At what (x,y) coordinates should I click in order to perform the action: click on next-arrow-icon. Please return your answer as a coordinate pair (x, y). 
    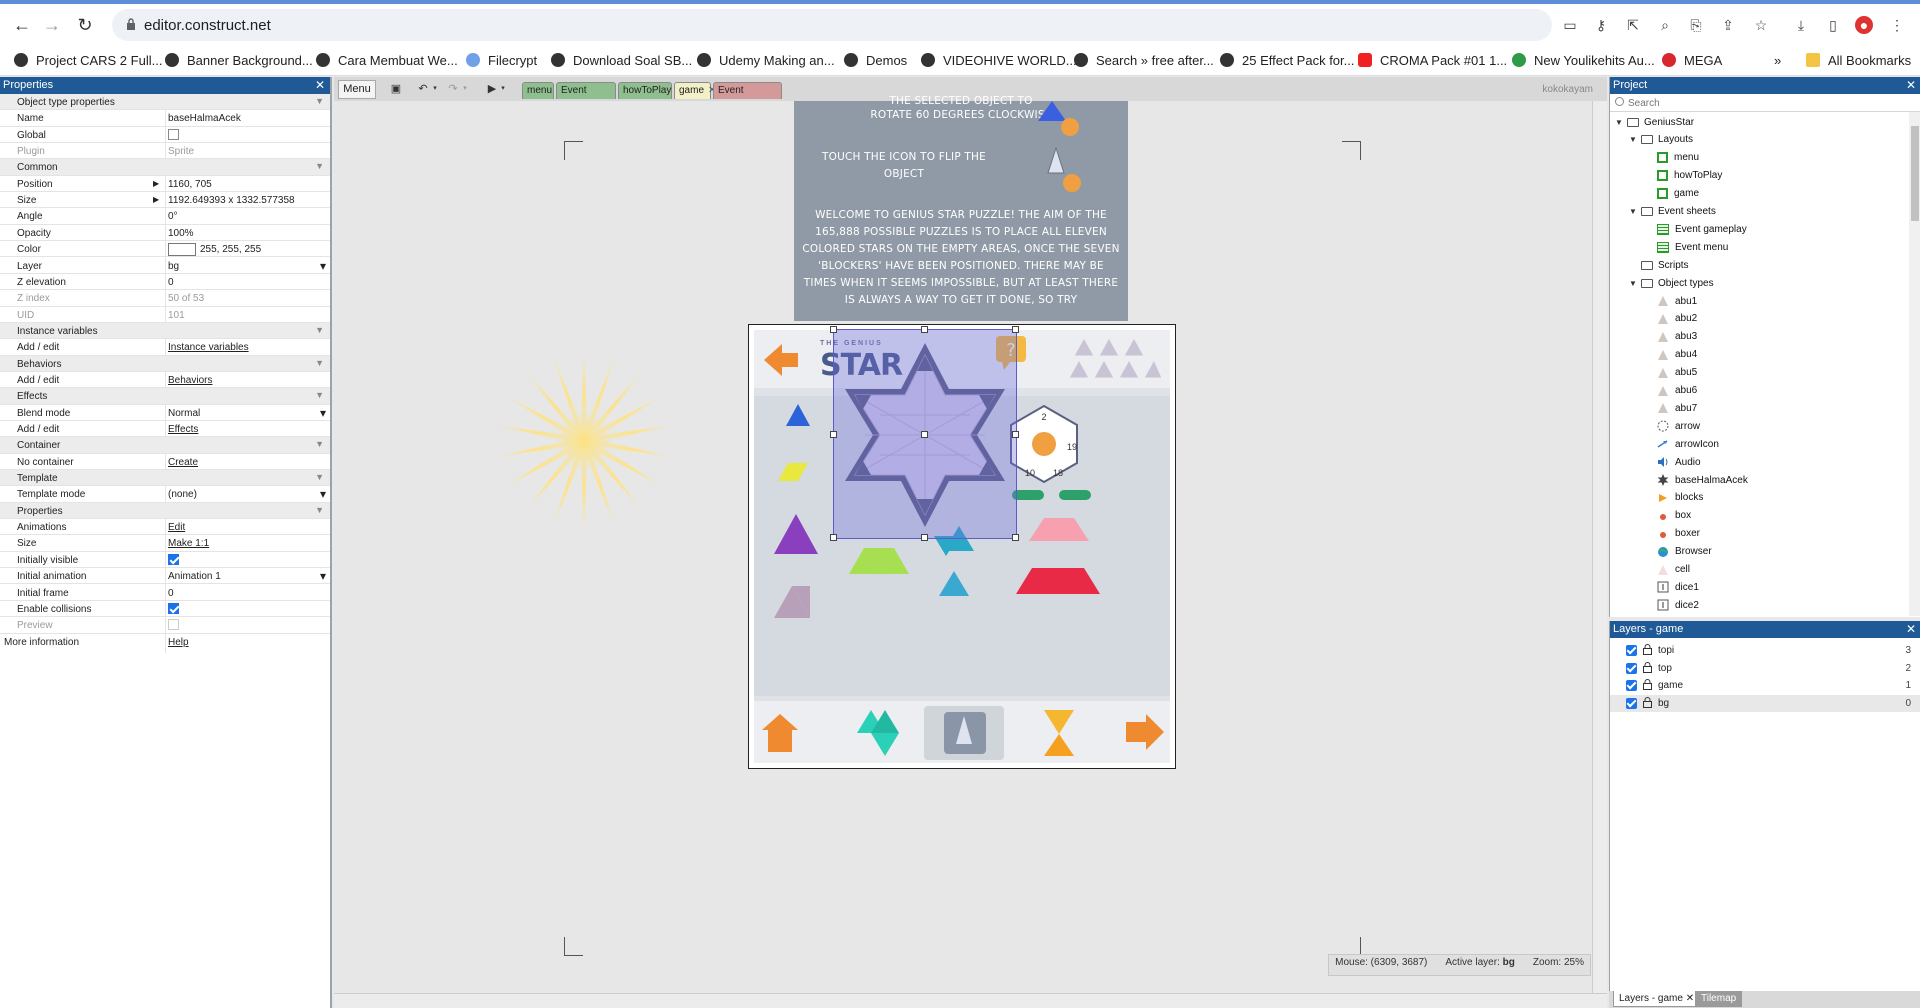
    Looking at the image, I should click on (1145, 732).